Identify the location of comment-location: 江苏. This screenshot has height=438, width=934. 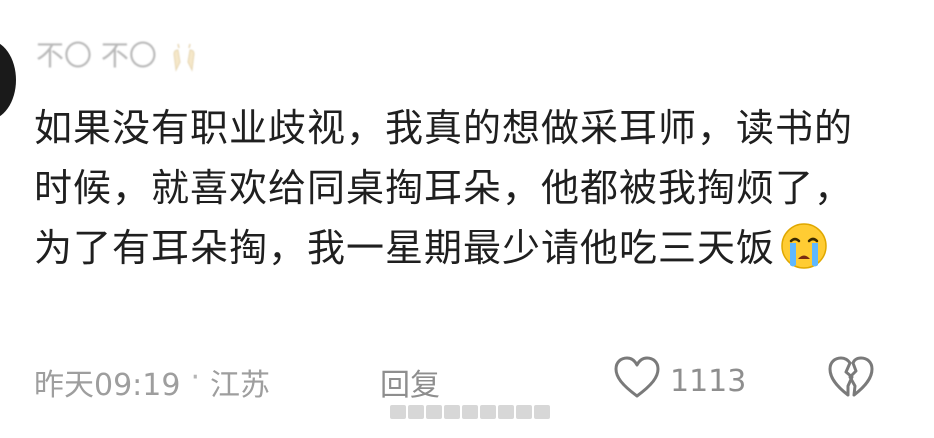
(240, 385).